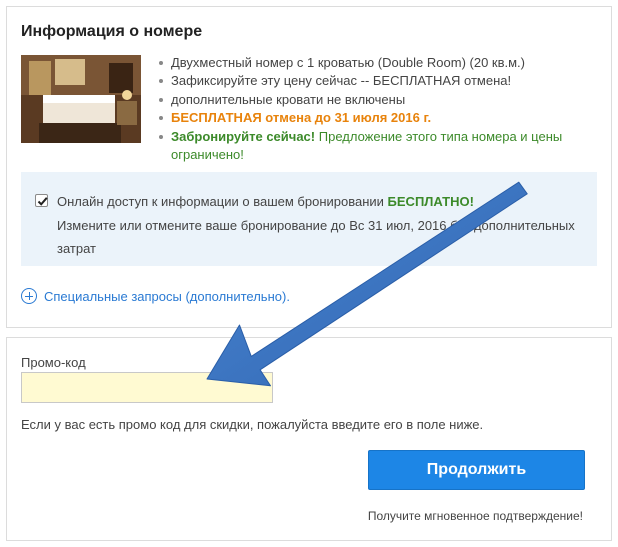 The height and width of the screenshot is (547, 618). I want to click on feature-book-now-cont: ограничено!, so click(207, 155).